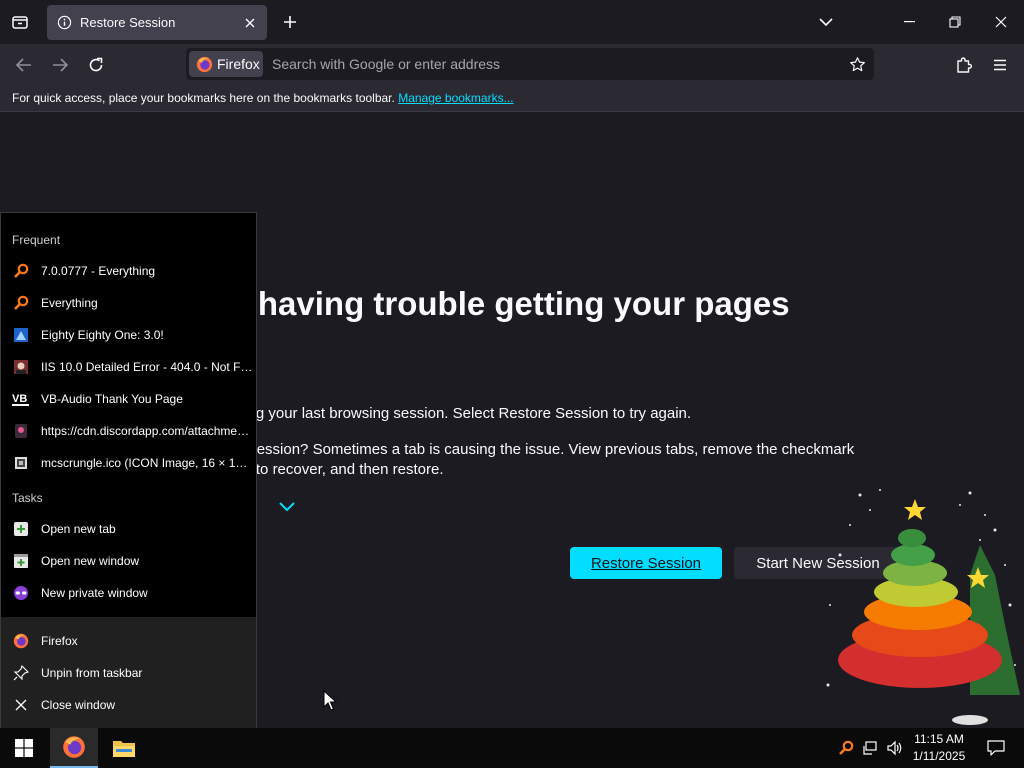 This screenshot has width=1024, height=768. What do you see at coordinates (129, 561) in the screenshot?
I see `jump-list-task-open-new-window: Open new window` at bounding box center [129, 561].